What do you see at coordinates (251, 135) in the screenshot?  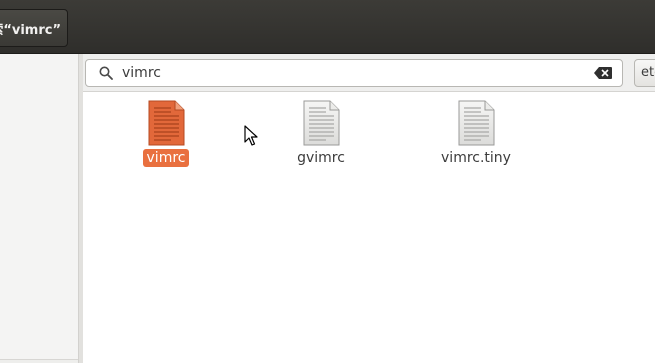 I see `mouse-pointer-icon` at bounding box center [251, 135].